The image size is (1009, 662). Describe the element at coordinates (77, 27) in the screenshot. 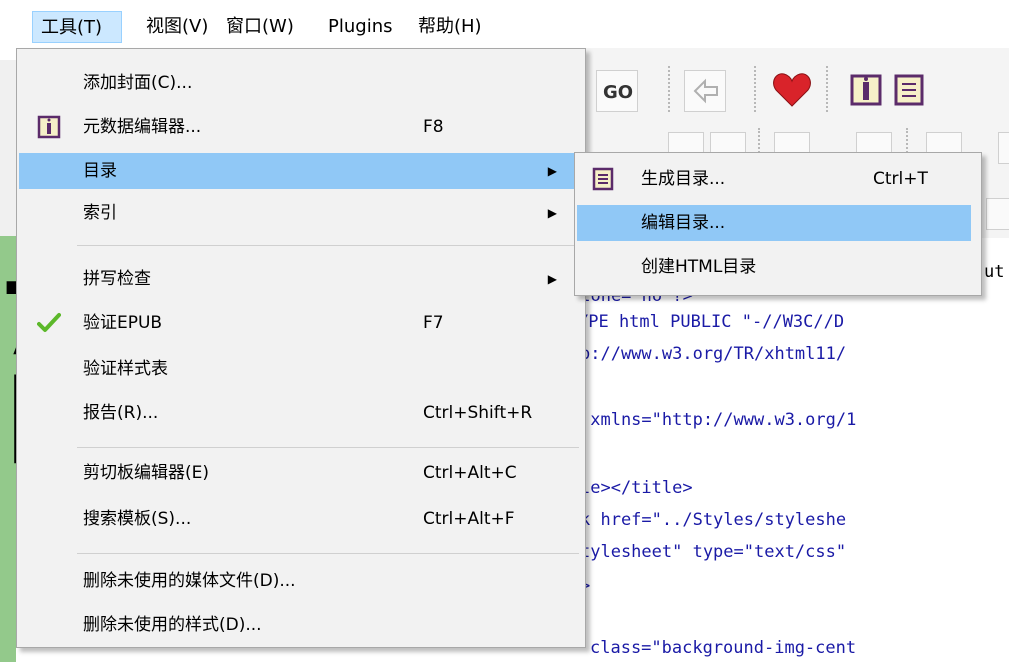

I see `menu-tools: 工具(T)` at that location.